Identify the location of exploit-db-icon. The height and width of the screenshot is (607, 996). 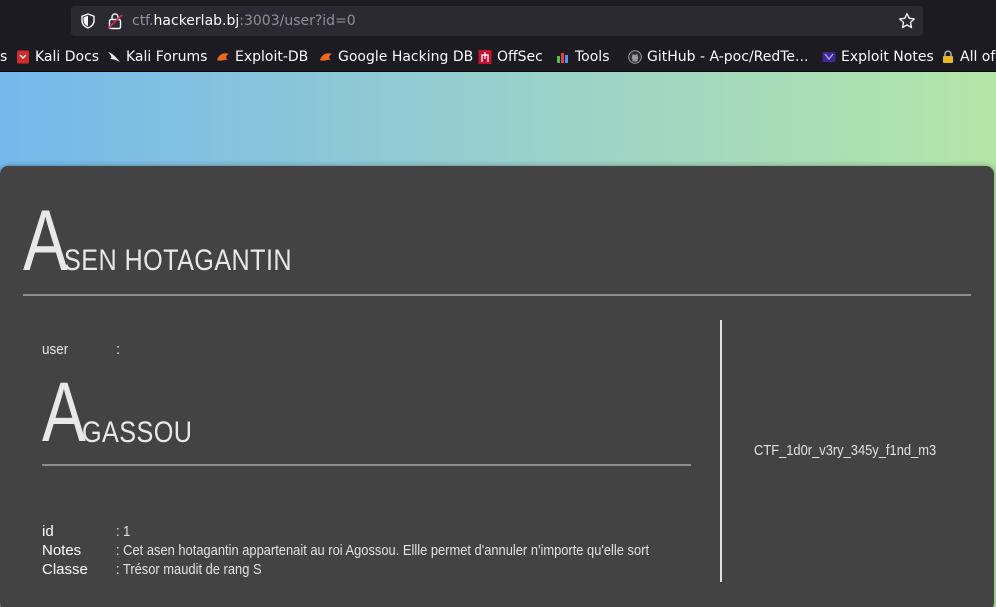
(223, 57).